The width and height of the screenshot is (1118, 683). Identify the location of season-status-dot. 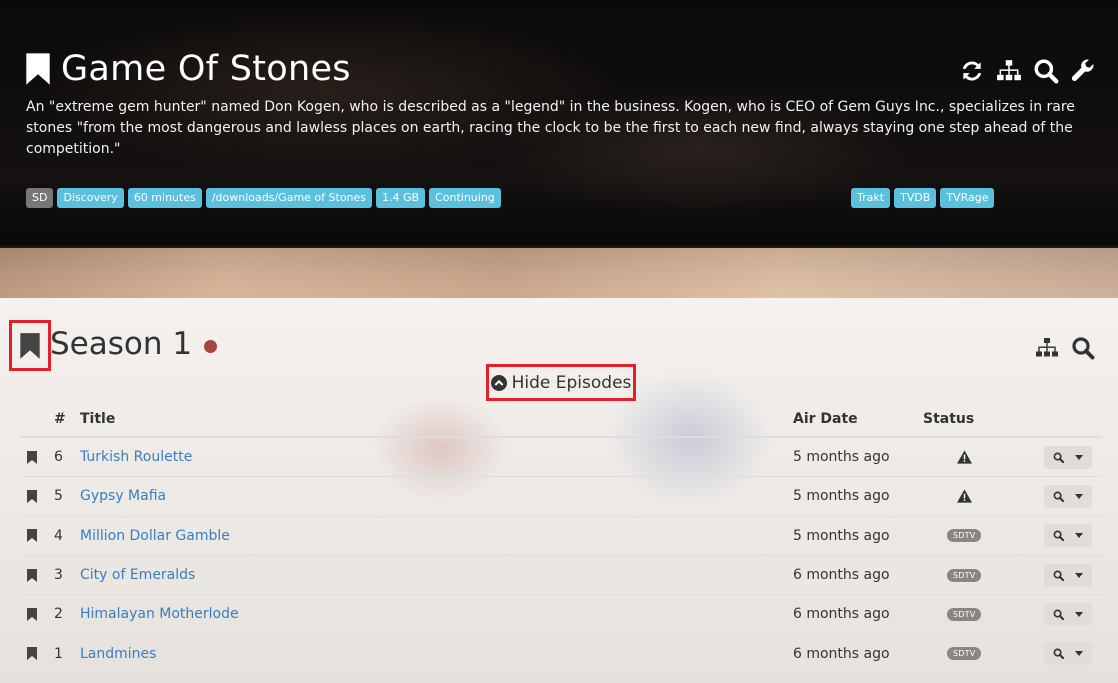
(211, 346).